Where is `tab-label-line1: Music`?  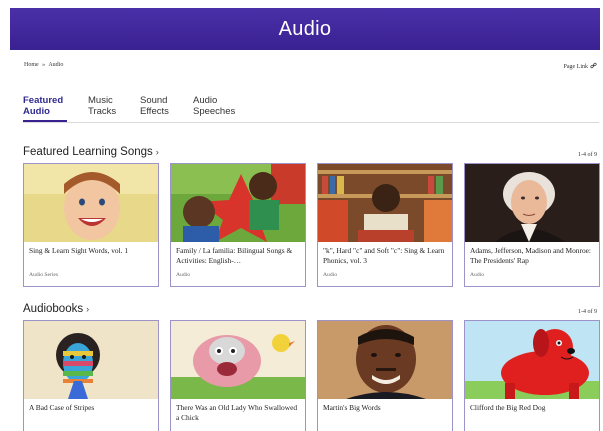 tab-label-line1: Music is located at coordinates (100, 100).